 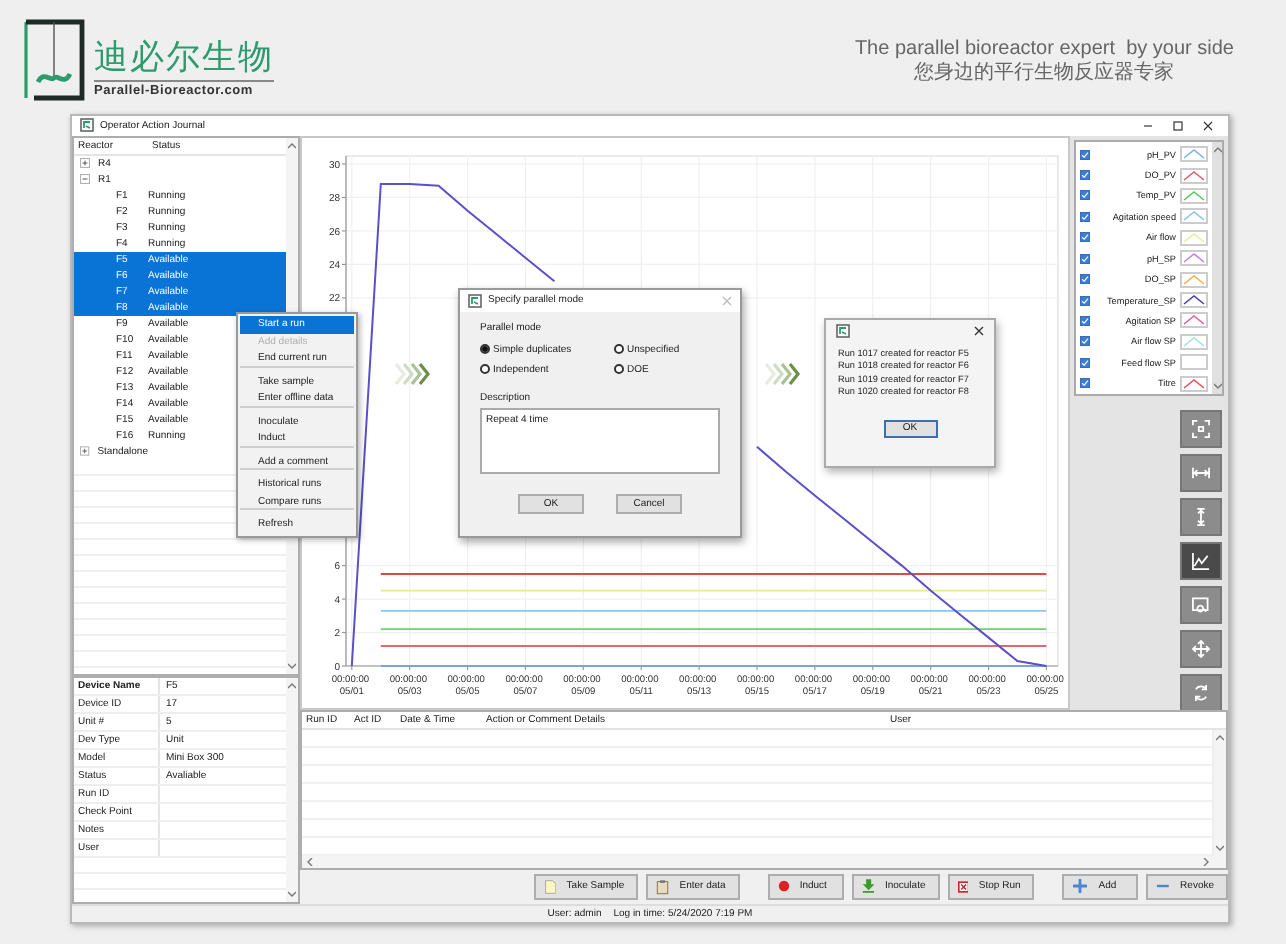 I want to click on brand-name: 迪必尔生物, so click(x=184, y=59).